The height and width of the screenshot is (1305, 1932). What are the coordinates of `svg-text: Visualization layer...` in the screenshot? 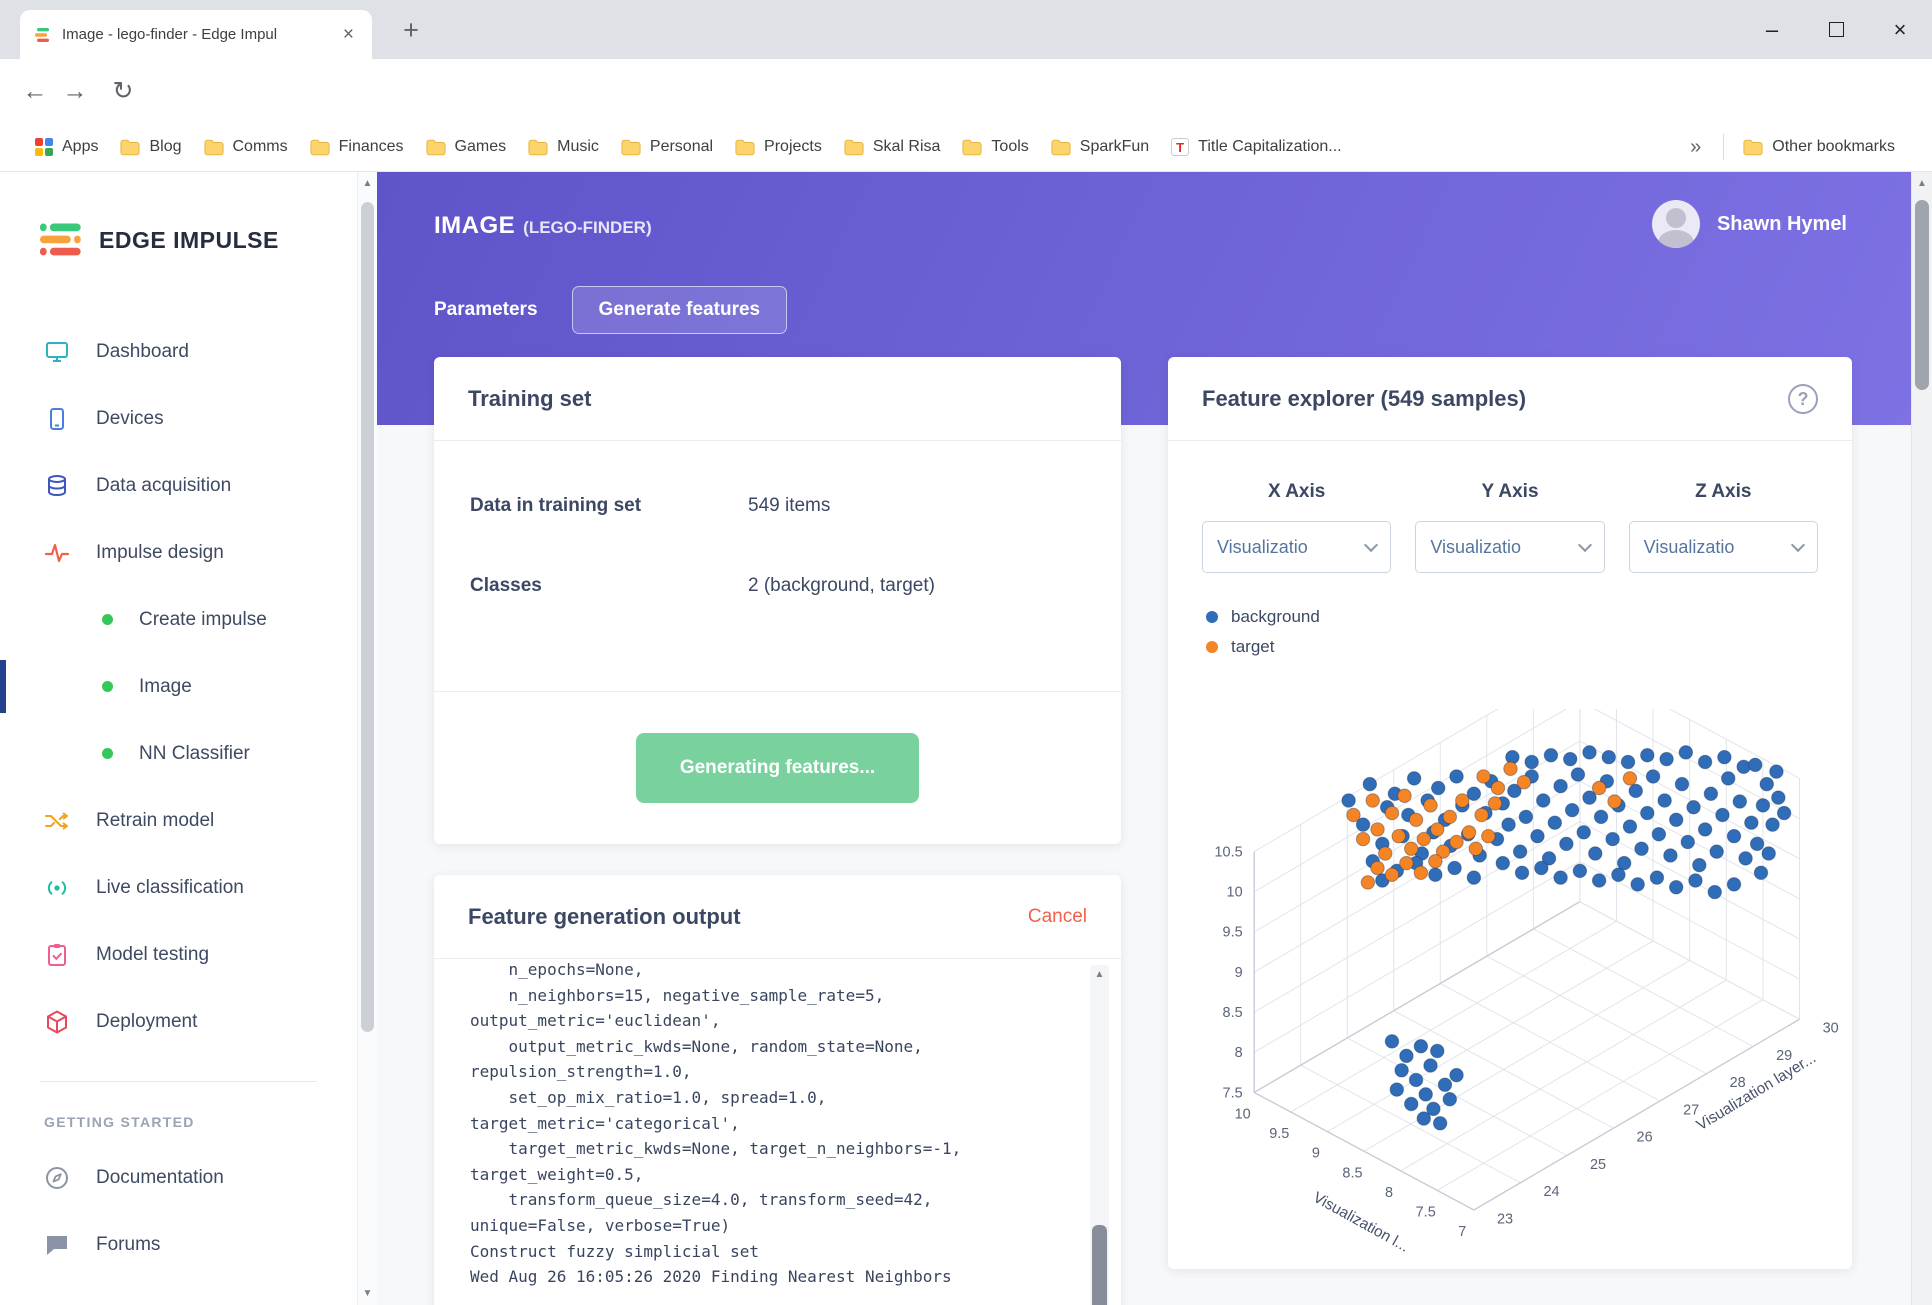 It's located at (1756, 1091).